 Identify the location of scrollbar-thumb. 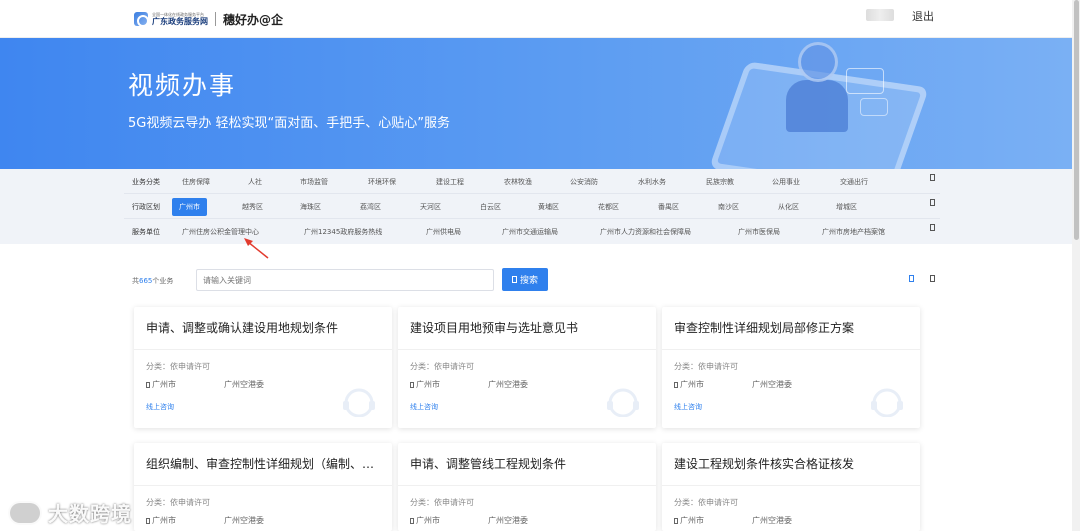
(1076, 120).